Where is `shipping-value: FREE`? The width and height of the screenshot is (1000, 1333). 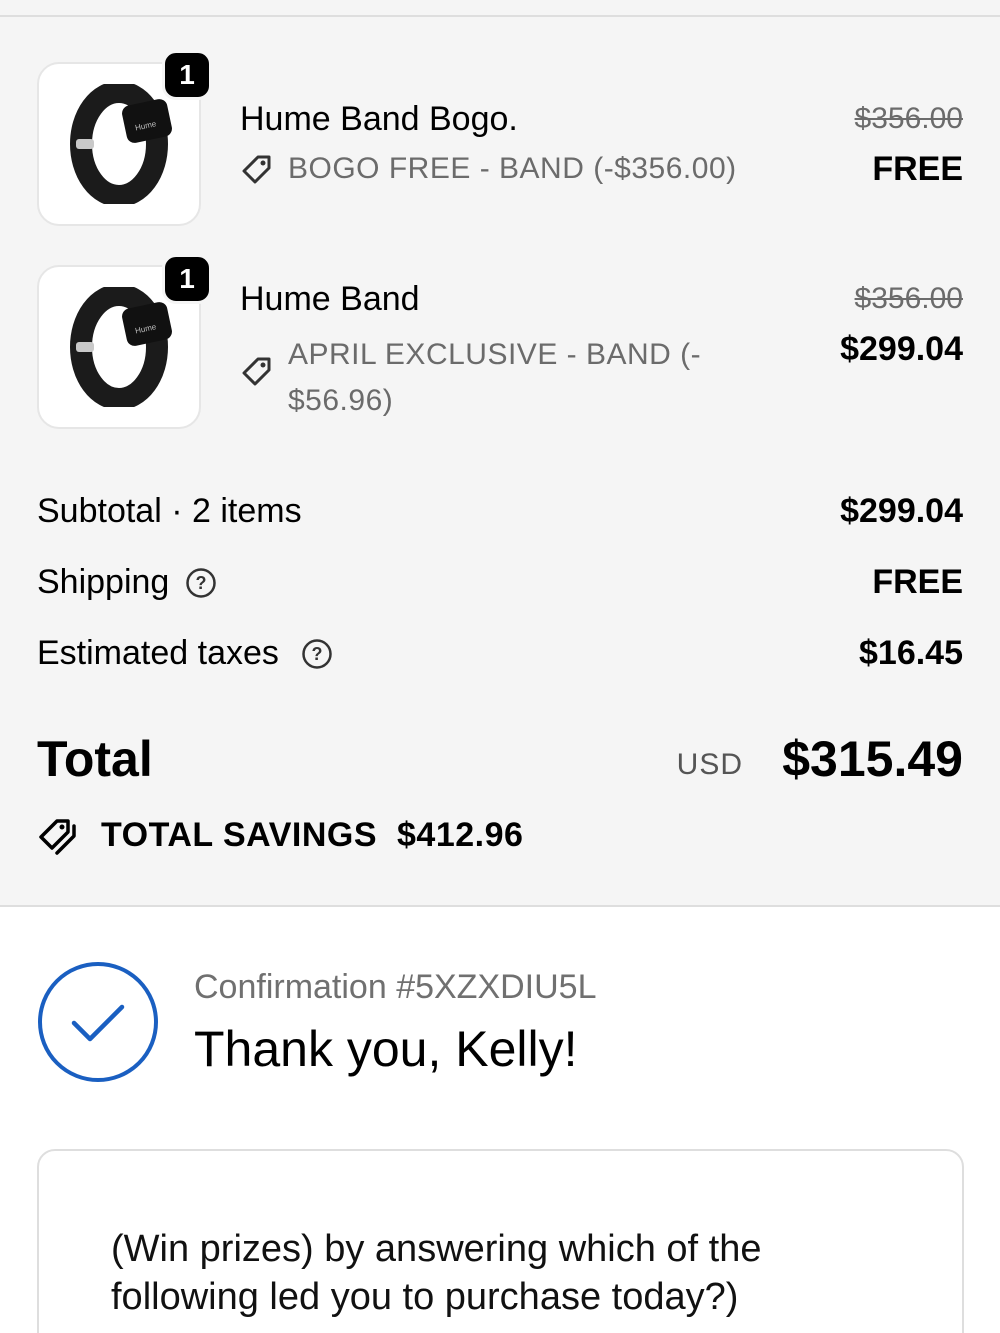
shipping-value: FREE is located at coordinates (917, 582).